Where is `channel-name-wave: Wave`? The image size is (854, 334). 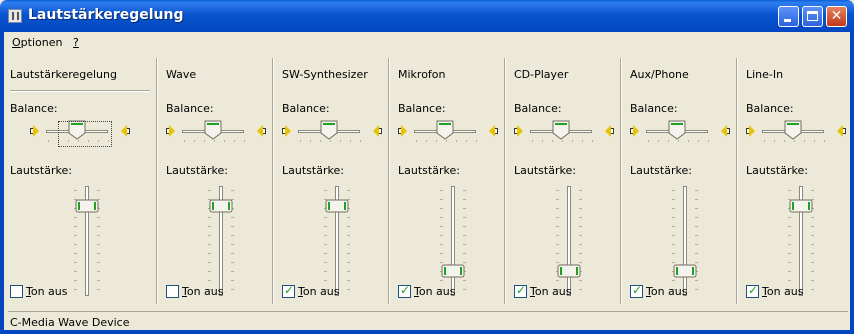
channel-name-wave: Wave is located at coordinates (181, 74).